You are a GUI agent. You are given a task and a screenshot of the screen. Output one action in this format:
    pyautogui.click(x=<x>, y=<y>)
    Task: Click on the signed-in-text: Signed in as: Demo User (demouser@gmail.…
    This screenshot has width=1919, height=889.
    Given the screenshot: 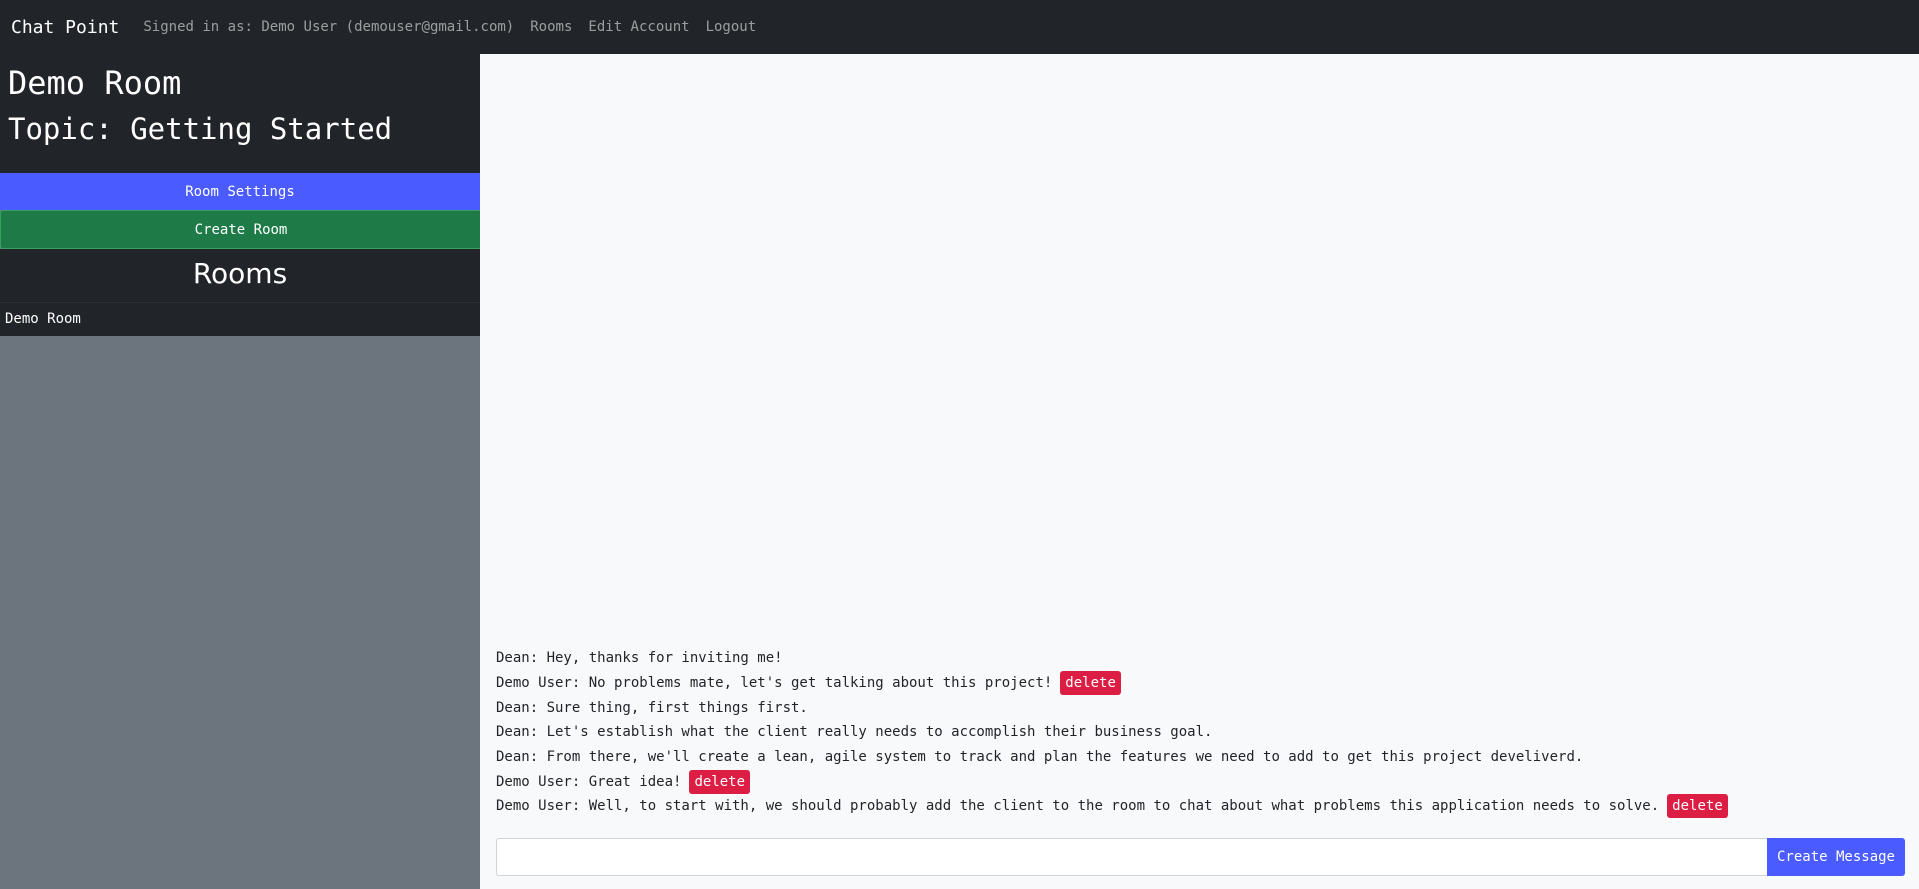 What is the action you would take?
    pyautogui.click(x=329, y=27)
    